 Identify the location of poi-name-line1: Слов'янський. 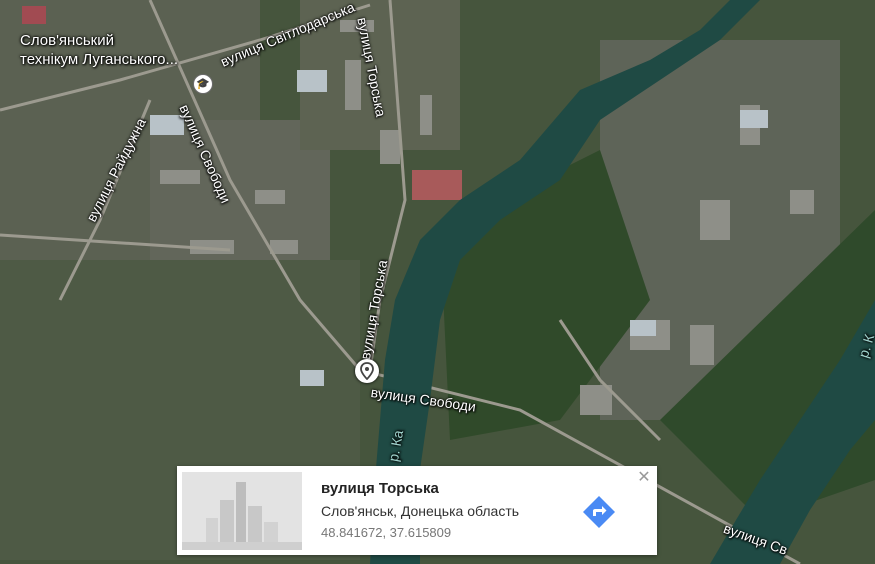
(67, 40).